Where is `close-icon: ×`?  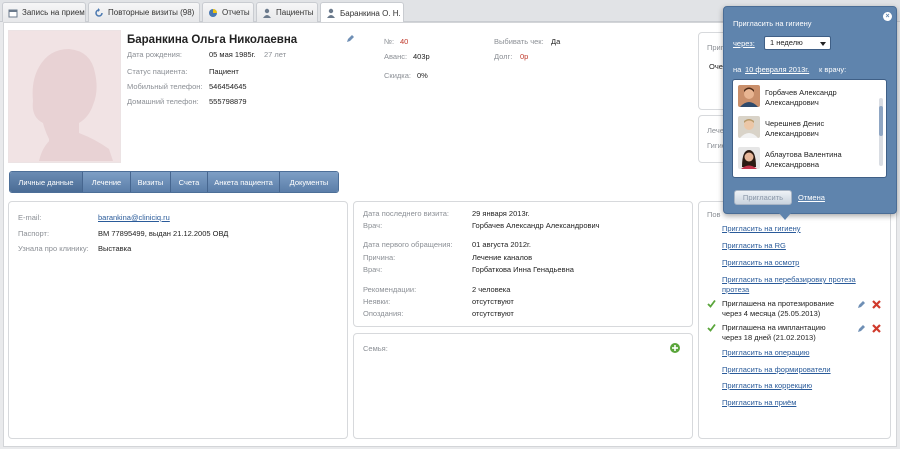 close-icon: × is located at coordinates (887, 16).